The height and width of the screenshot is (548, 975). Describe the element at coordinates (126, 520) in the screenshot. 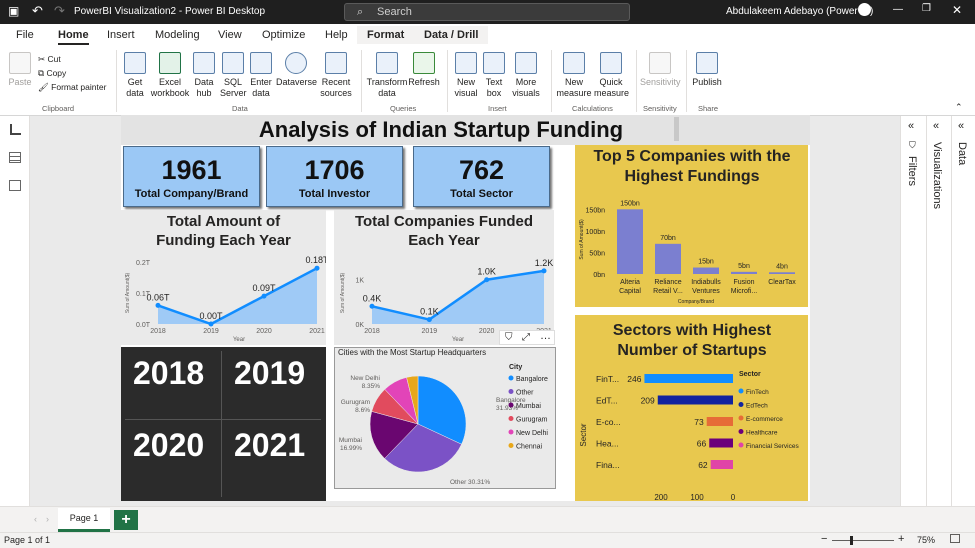

I see `add-page-button: +` at that location.